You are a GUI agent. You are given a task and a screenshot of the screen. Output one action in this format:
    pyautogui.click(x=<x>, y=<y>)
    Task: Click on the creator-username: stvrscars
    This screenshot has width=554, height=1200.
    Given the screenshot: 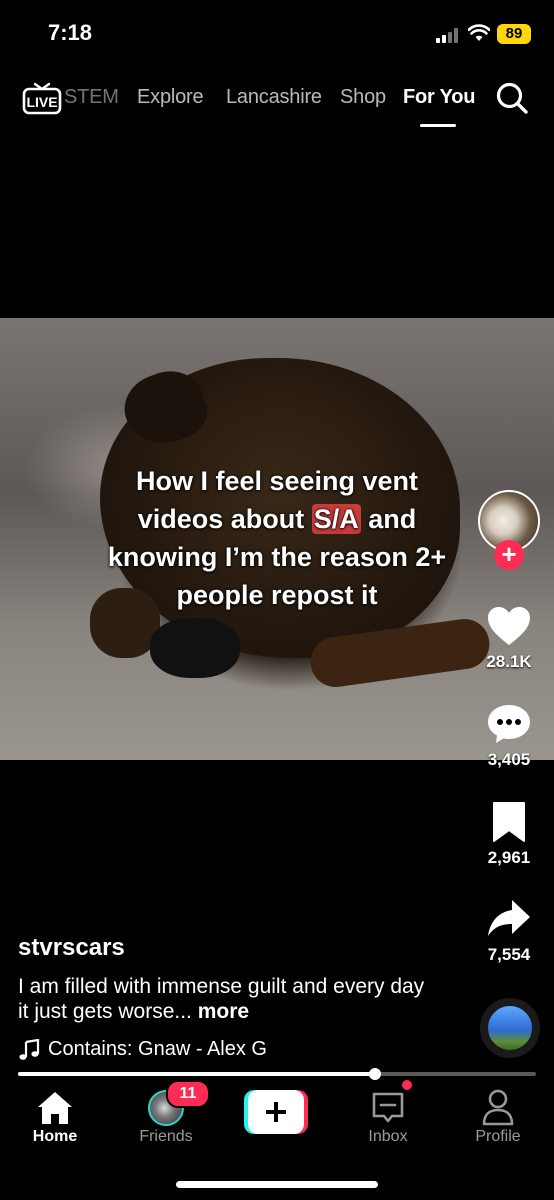 What is the action you would take?
    pyautogui.click(x=71, y=948)
    